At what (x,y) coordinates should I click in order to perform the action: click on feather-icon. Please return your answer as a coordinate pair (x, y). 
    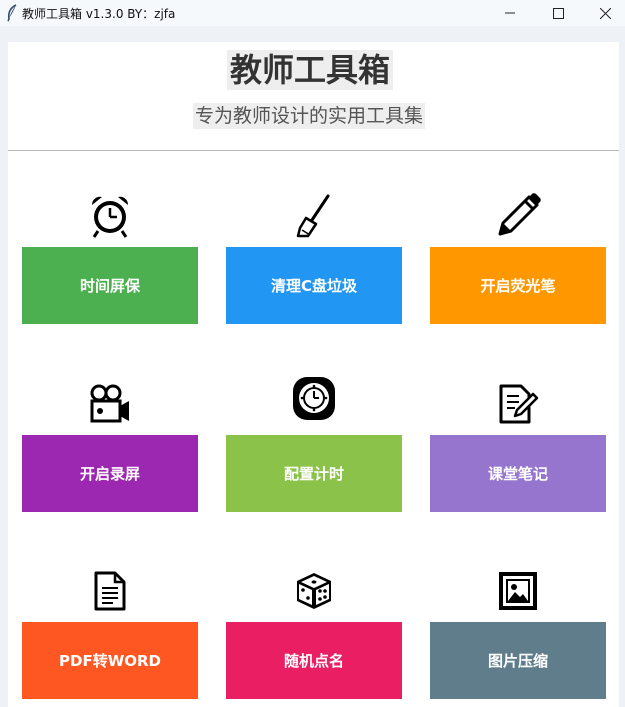
    Looking at the image, I should click on (12, 13).